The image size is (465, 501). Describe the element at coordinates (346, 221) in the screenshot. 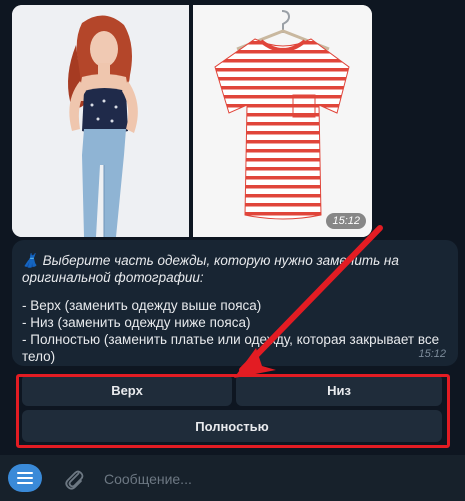

I see `photo-timestamp: 15:12` at that location.